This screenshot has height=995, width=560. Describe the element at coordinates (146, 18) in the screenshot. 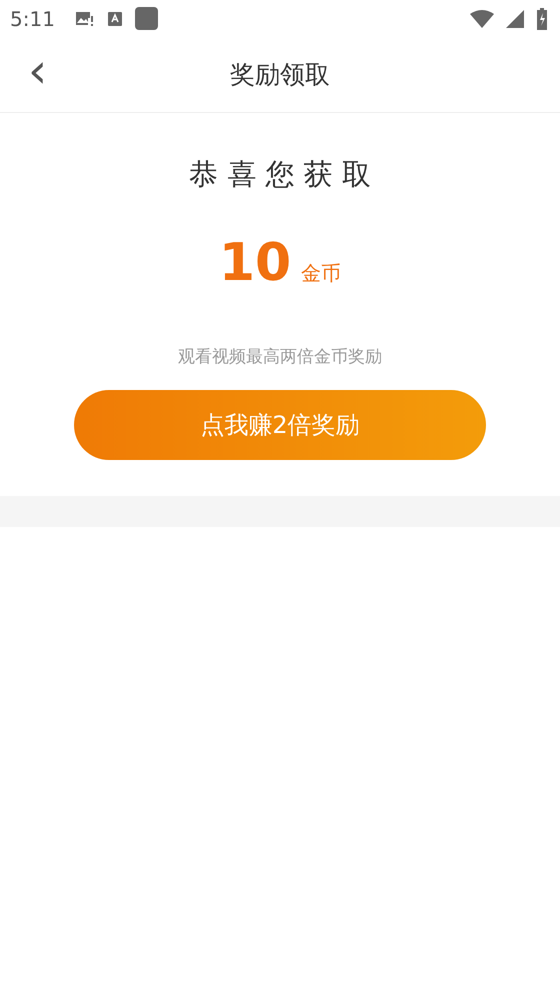

I see `app-notification-icon` at that location.